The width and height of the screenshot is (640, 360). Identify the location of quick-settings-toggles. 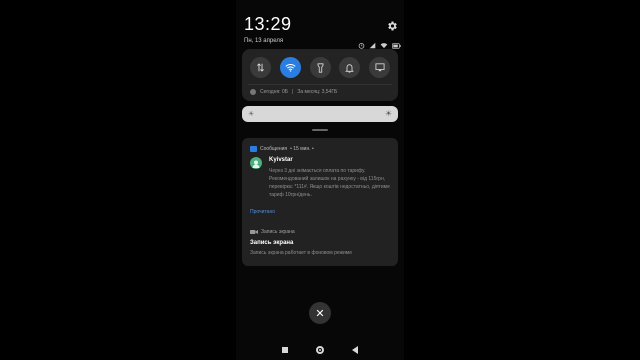
(320, 67).